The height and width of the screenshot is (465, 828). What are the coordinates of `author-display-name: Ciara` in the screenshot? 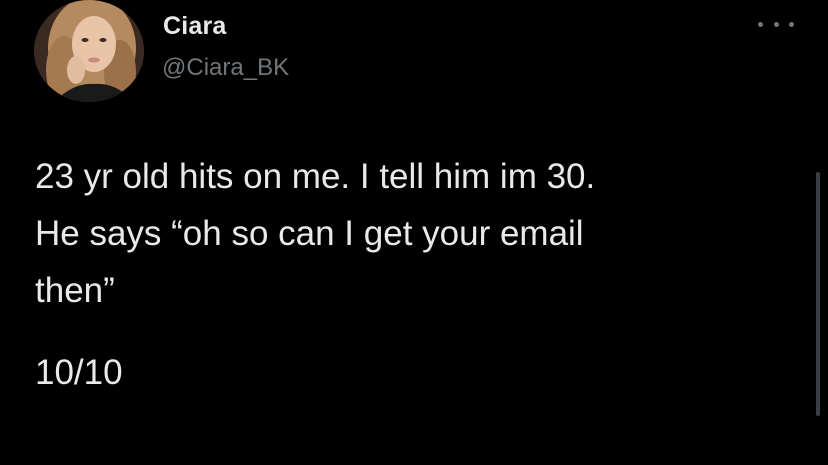 It's located at (195, 26).